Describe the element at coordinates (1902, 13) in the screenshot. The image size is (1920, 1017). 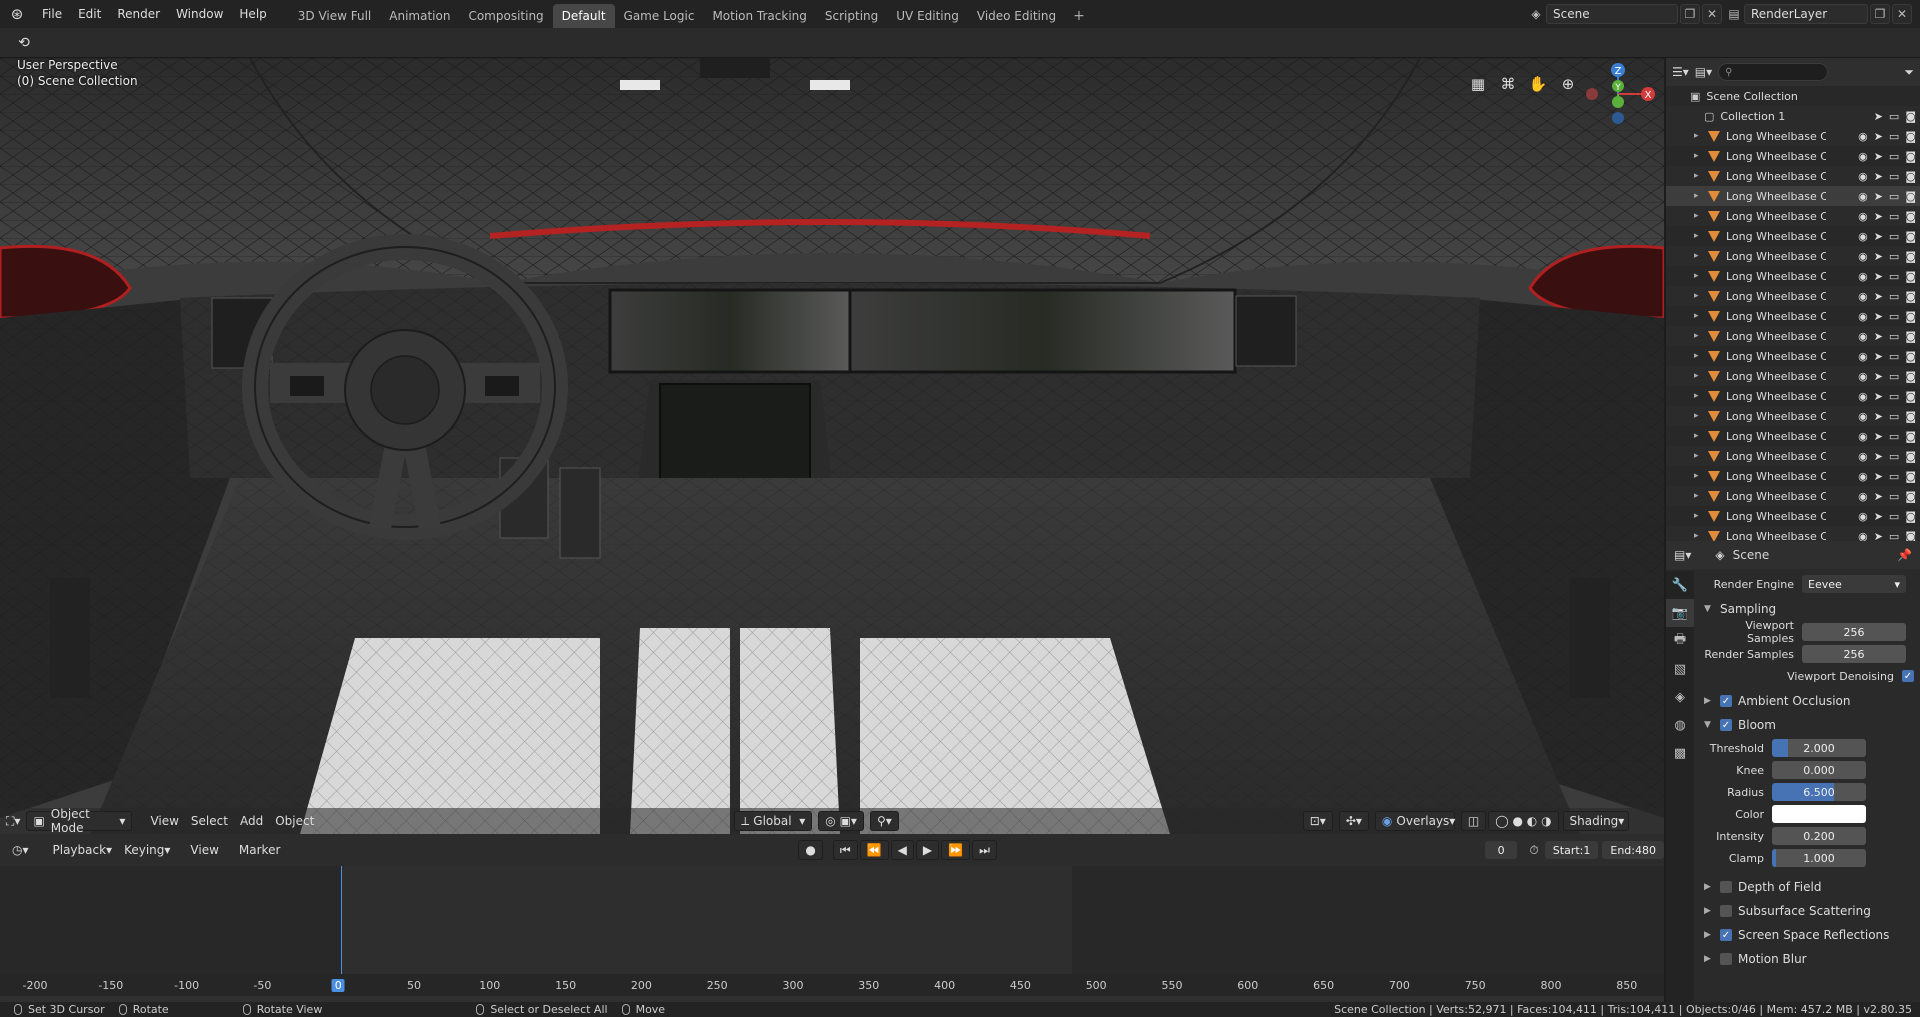
I see `close-layer-icon: ✕` at that location.